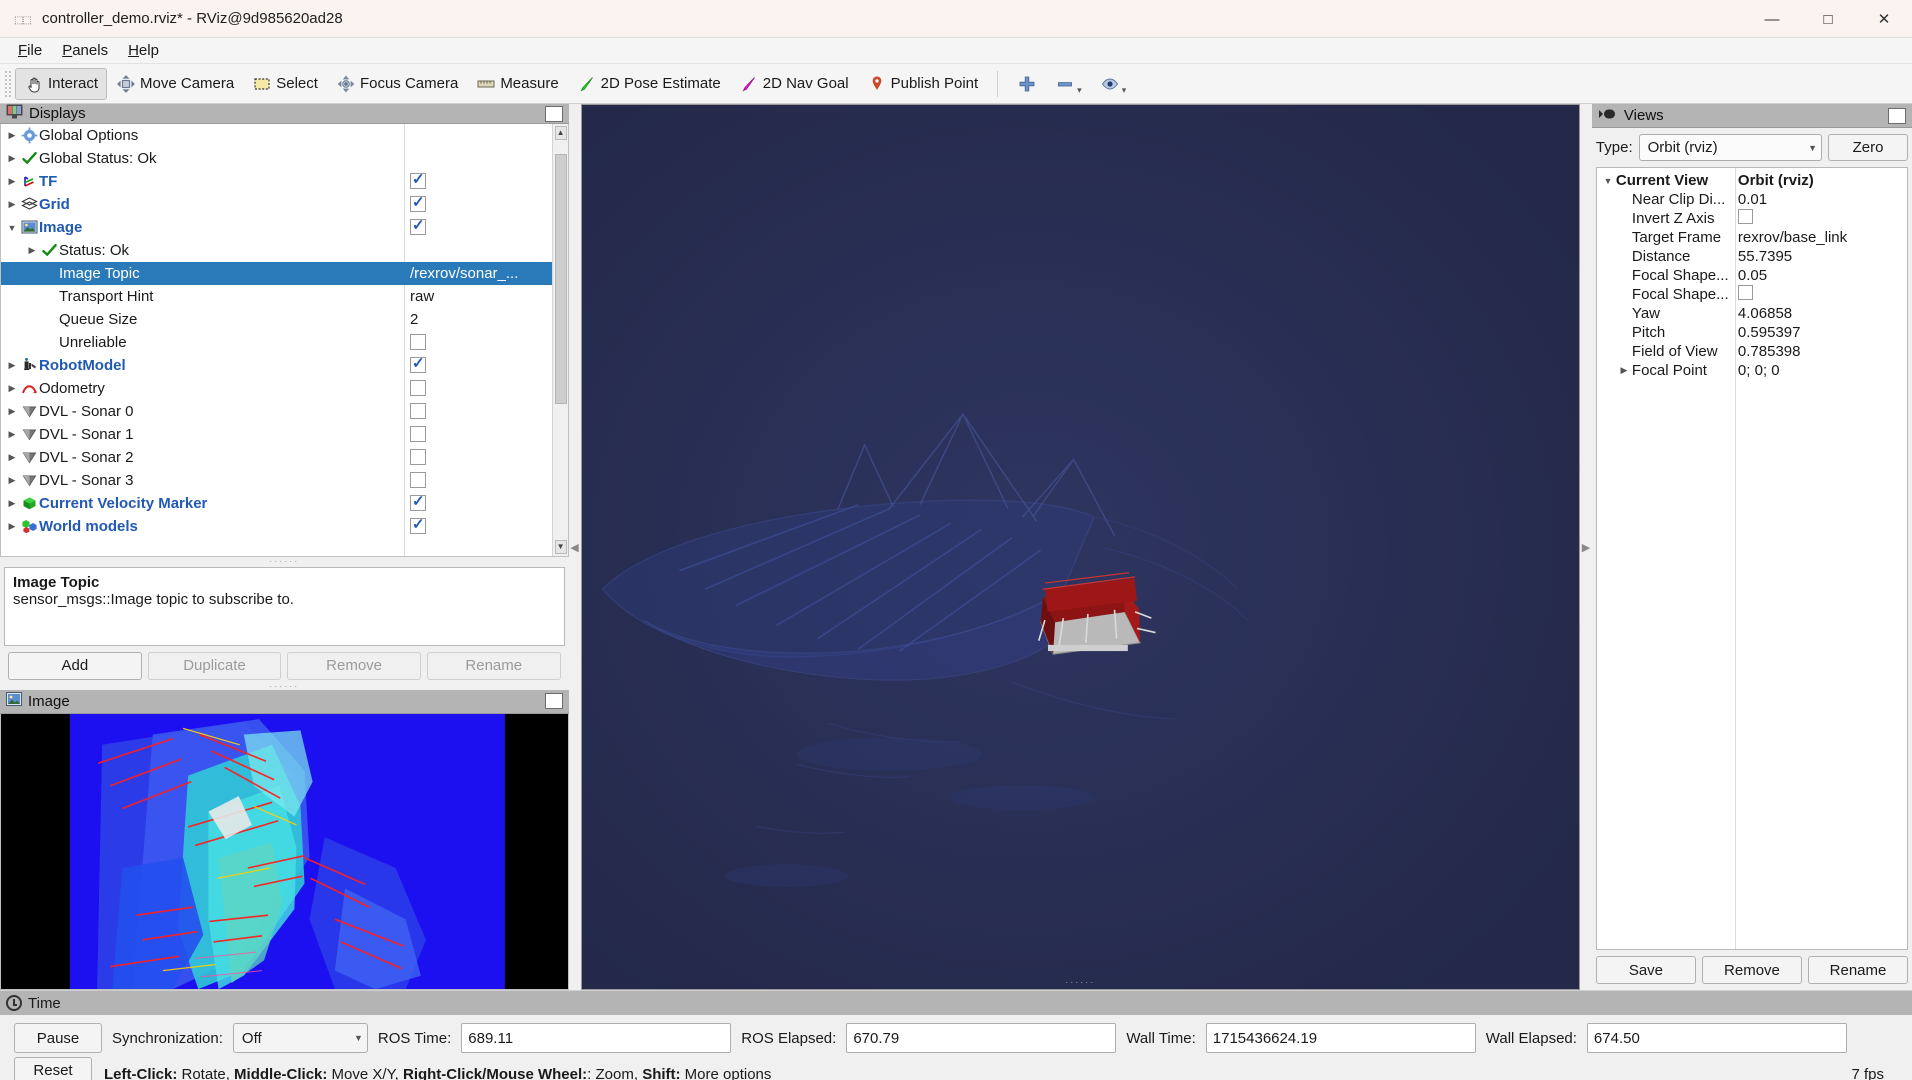 Image resolution: width=1912 pixels, height=1080 pixels. Describe the element at coordinates (284, 526) in the screenshot. I see `display-row-world-models: ▶ World models` at that location.